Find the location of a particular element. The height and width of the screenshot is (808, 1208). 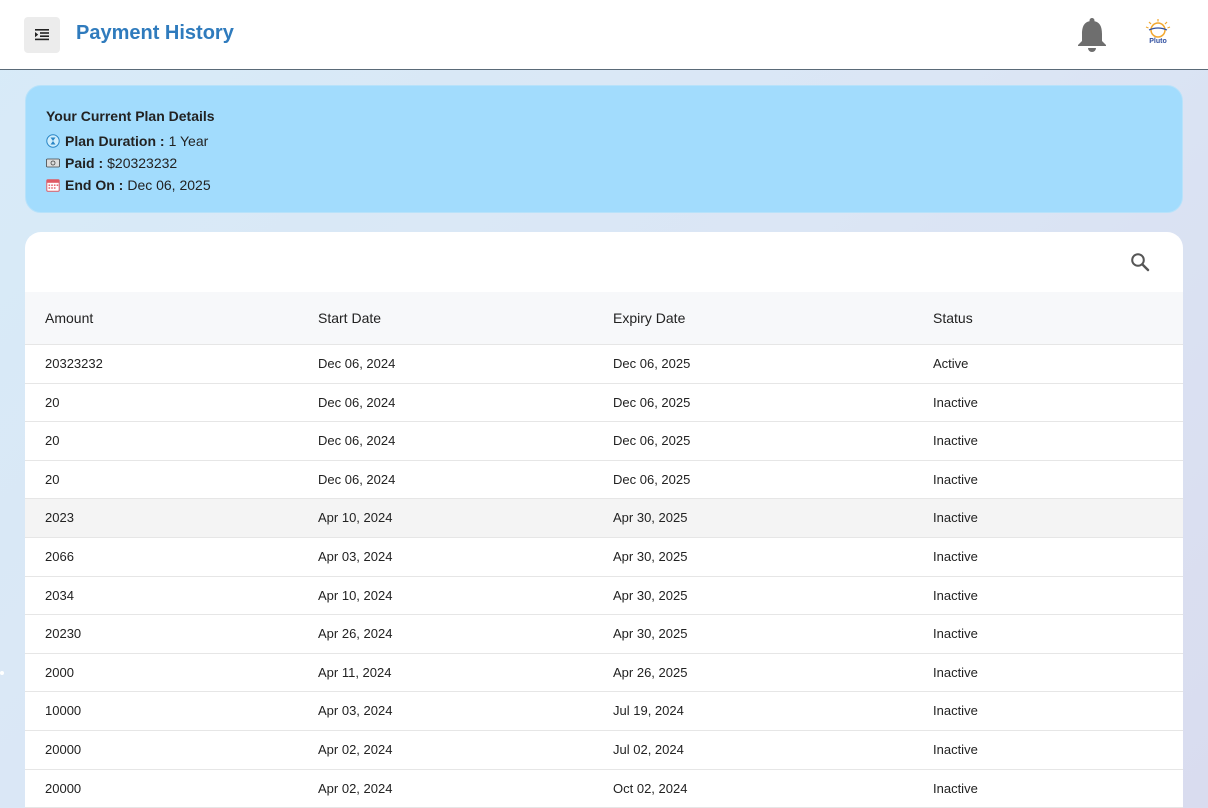

table-row: 2023 Apr 10, 2024 Apr 30, 2025 Inactive is located at coordinates (604, 518).